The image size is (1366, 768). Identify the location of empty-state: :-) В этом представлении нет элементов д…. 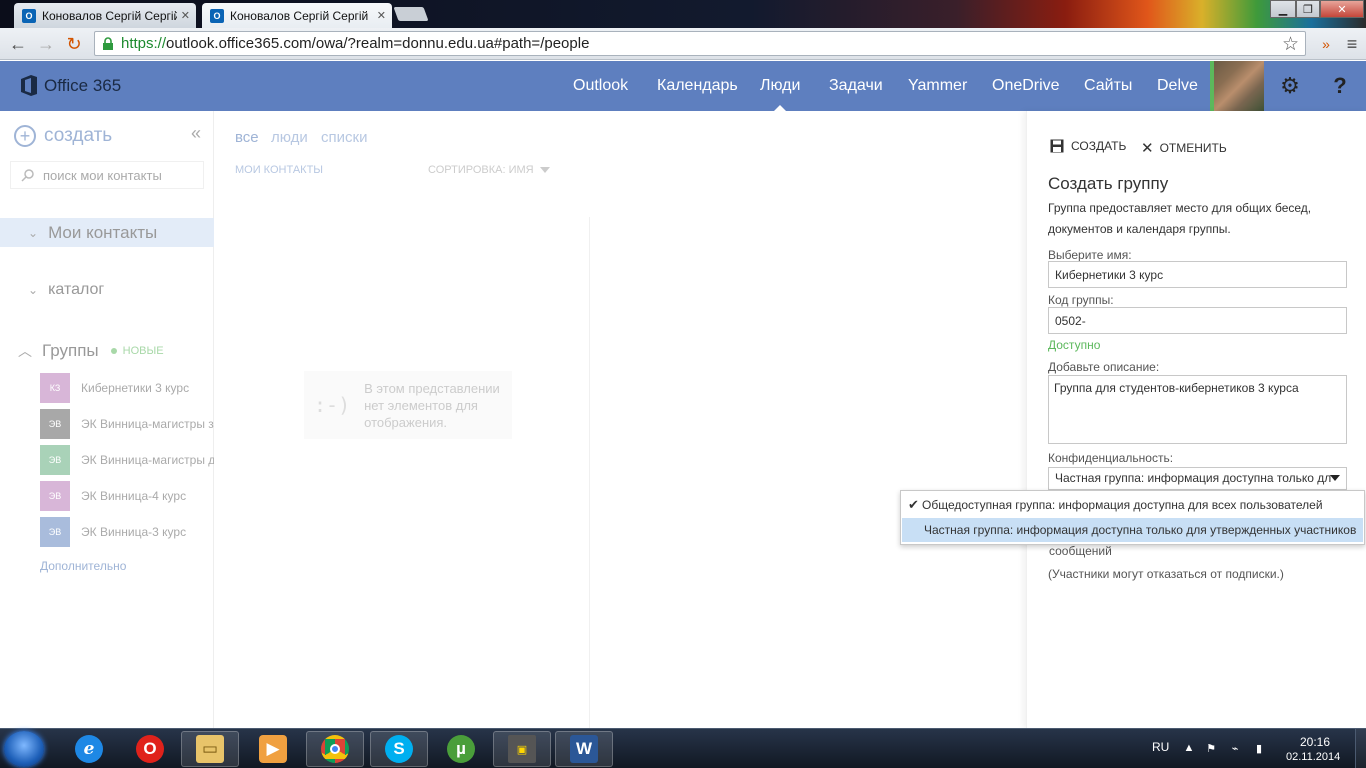
(408, 405).